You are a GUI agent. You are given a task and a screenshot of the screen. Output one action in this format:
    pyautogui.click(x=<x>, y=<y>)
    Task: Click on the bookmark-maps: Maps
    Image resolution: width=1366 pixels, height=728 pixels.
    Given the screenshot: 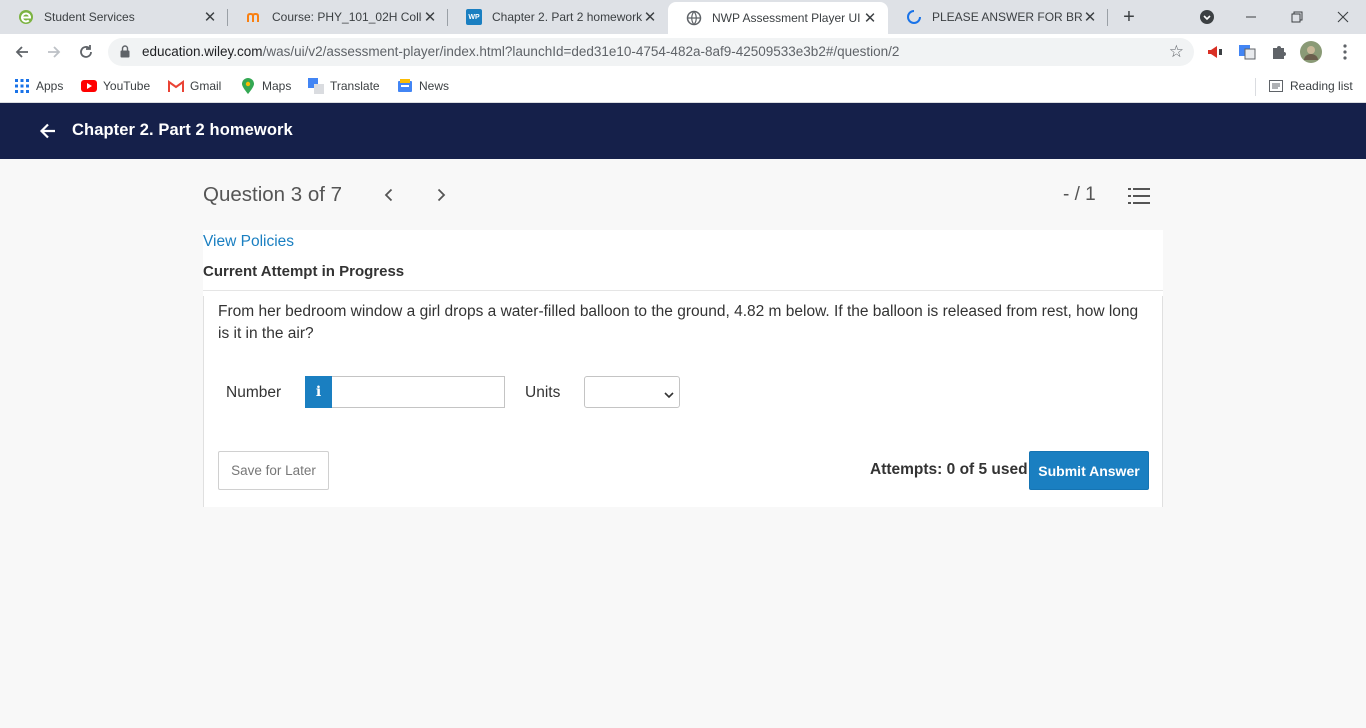 What is the action you would take?
    pyautogui.click(x=265, y=86)
    